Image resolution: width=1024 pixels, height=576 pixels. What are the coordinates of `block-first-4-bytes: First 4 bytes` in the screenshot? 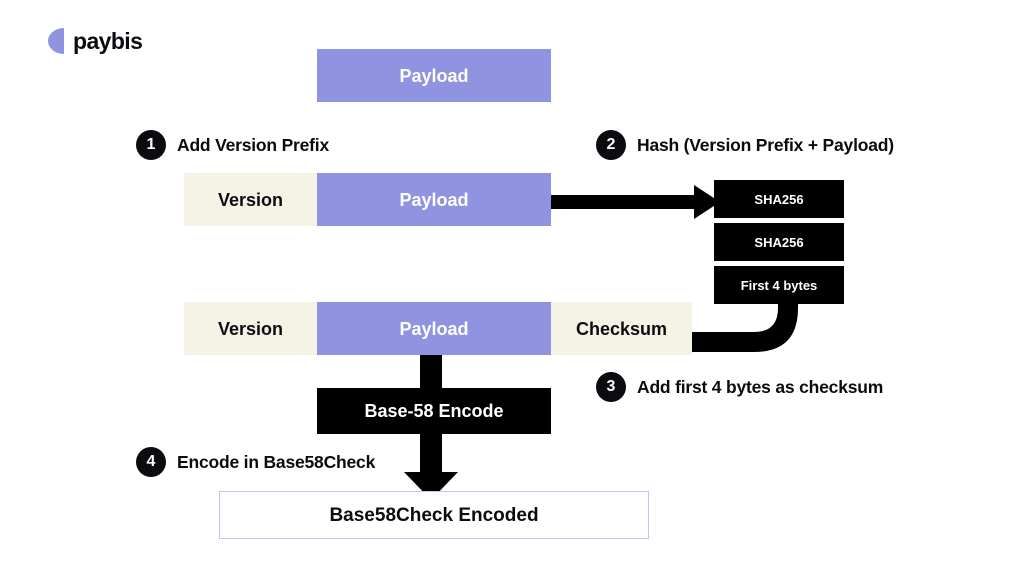 It's located at (779, 285).